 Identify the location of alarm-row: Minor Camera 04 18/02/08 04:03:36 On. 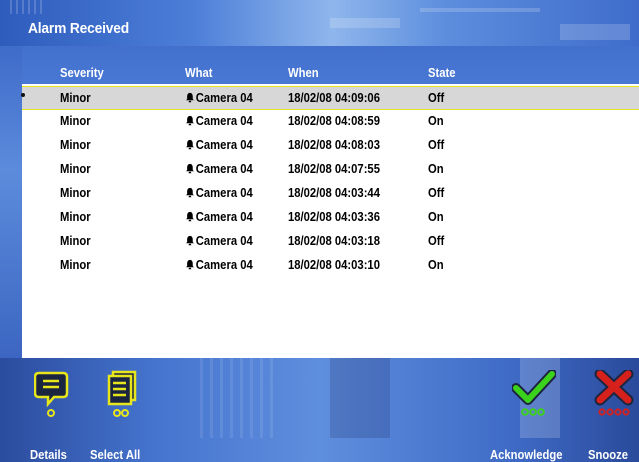
(330, 218).